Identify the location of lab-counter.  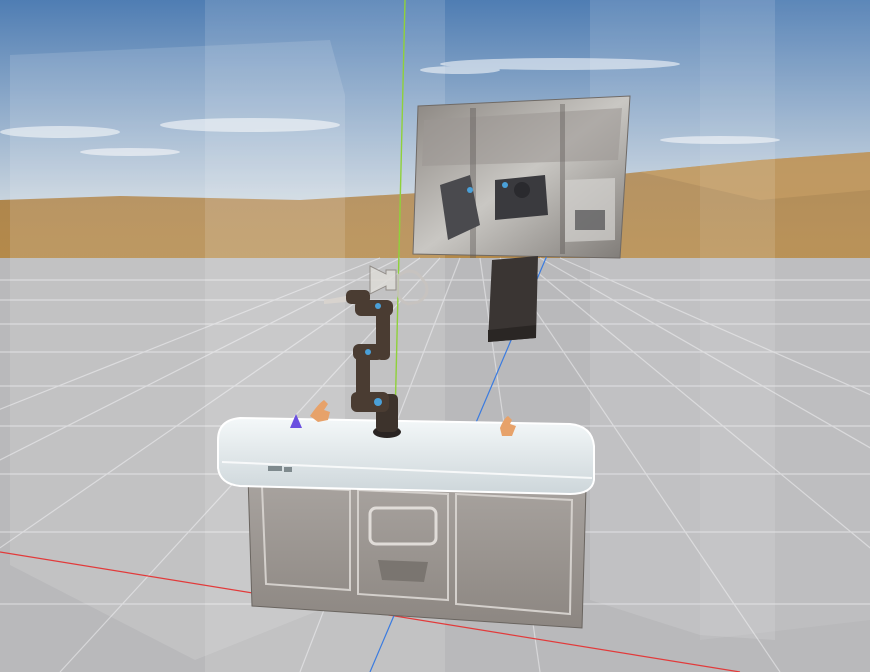
(406, 522).